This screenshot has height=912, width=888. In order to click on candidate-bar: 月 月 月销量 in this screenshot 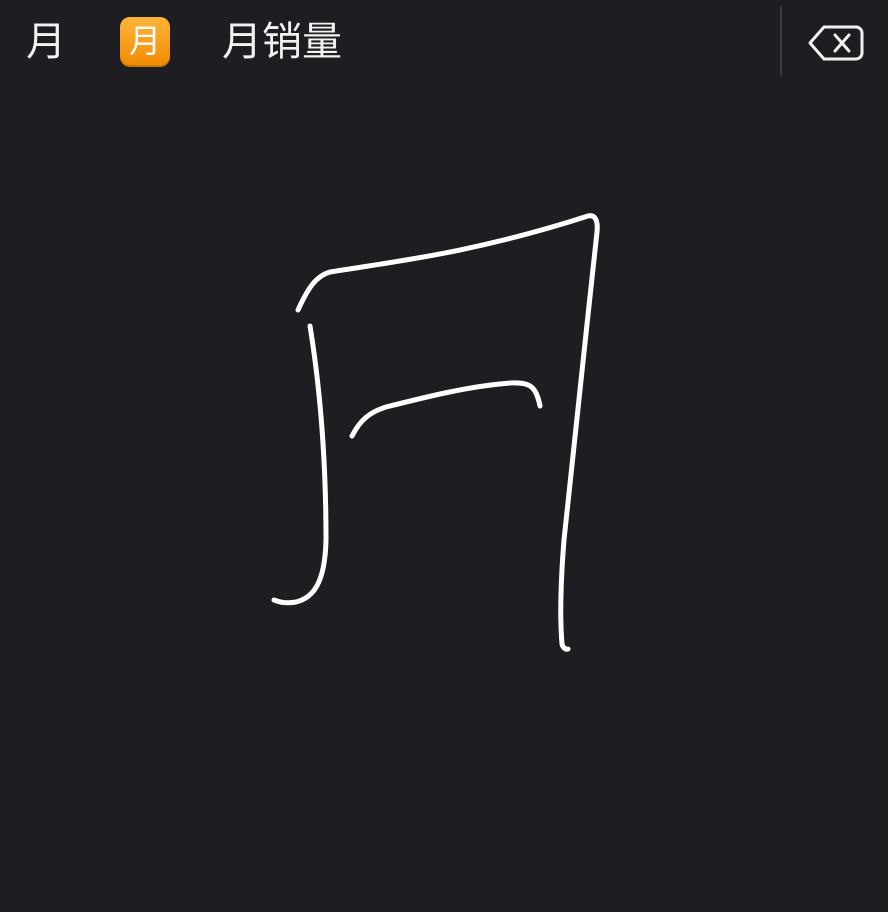, I will do `click(444, 42)`.